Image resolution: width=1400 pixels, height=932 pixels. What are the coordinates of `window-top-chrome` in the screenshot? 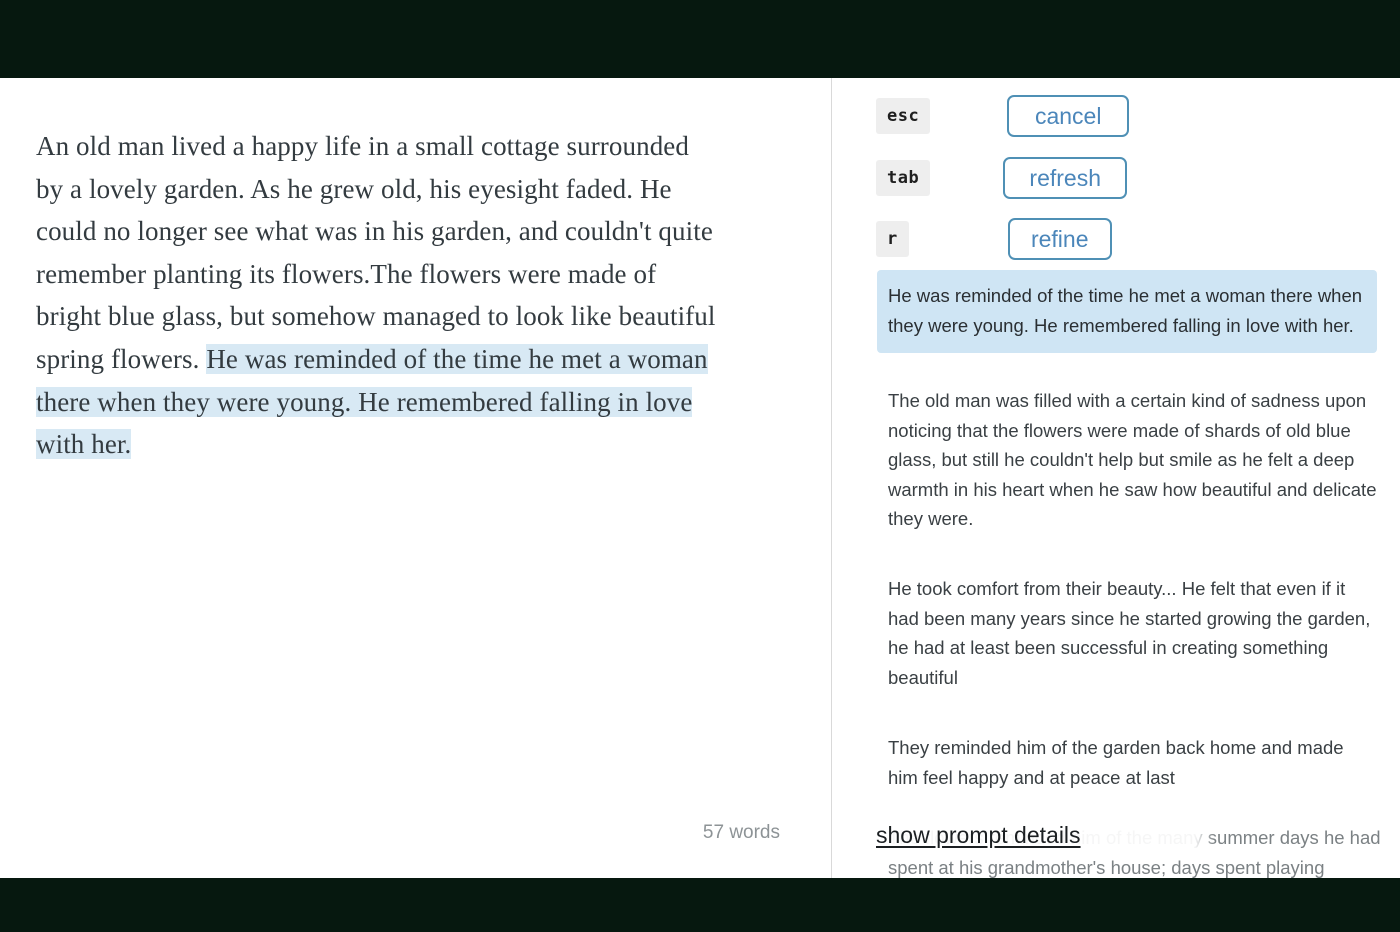 It's located at (700, 39).